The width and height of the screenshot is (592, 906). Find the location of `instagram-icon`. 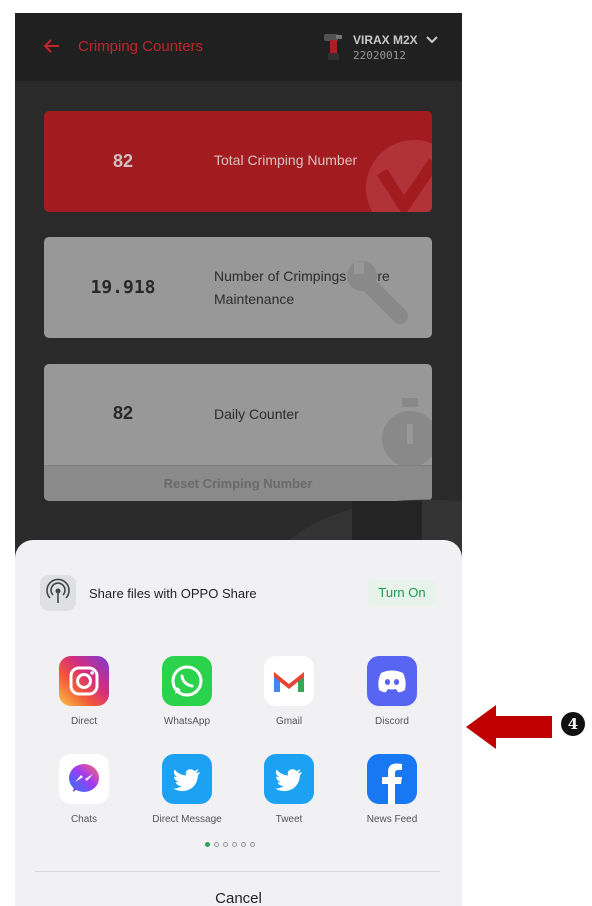

instagram-icon is located at coordinates (84, 681).